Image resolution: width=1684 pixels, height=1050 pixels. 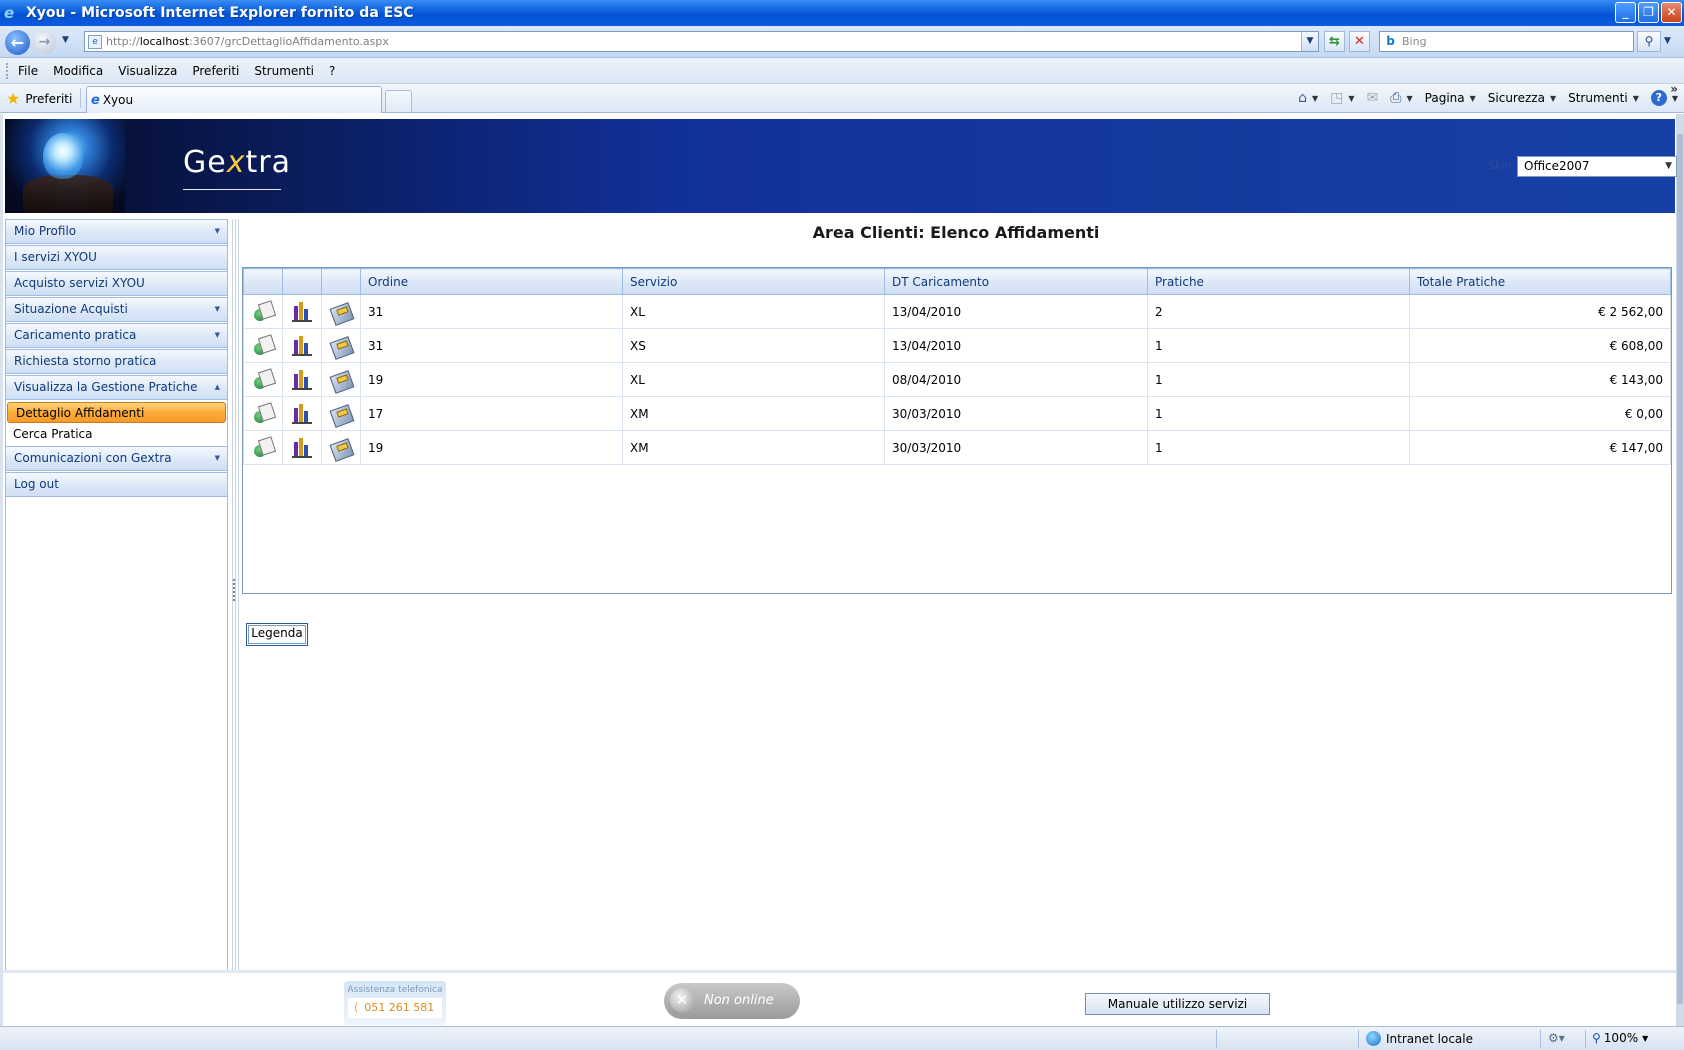 What do you see at coordinates (1674, 89) in the screenshot?
I see `toolbar-overflow-icon: »` at bounding box center [1674, 89].